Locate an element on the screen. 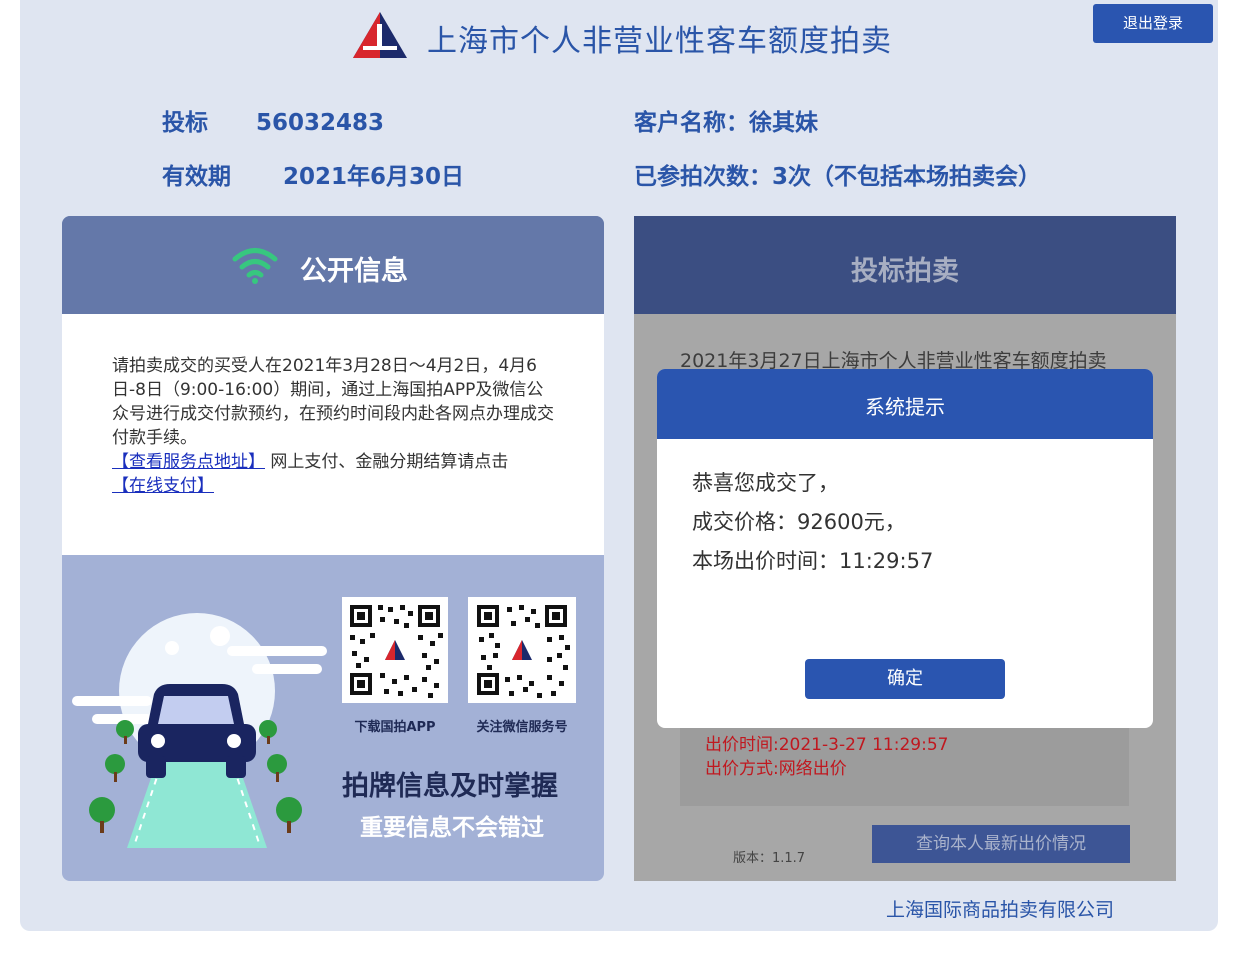 The image size is (1238, 969). customer-row: 客户名称：徐其妹 is located at coordinates (726, 120).